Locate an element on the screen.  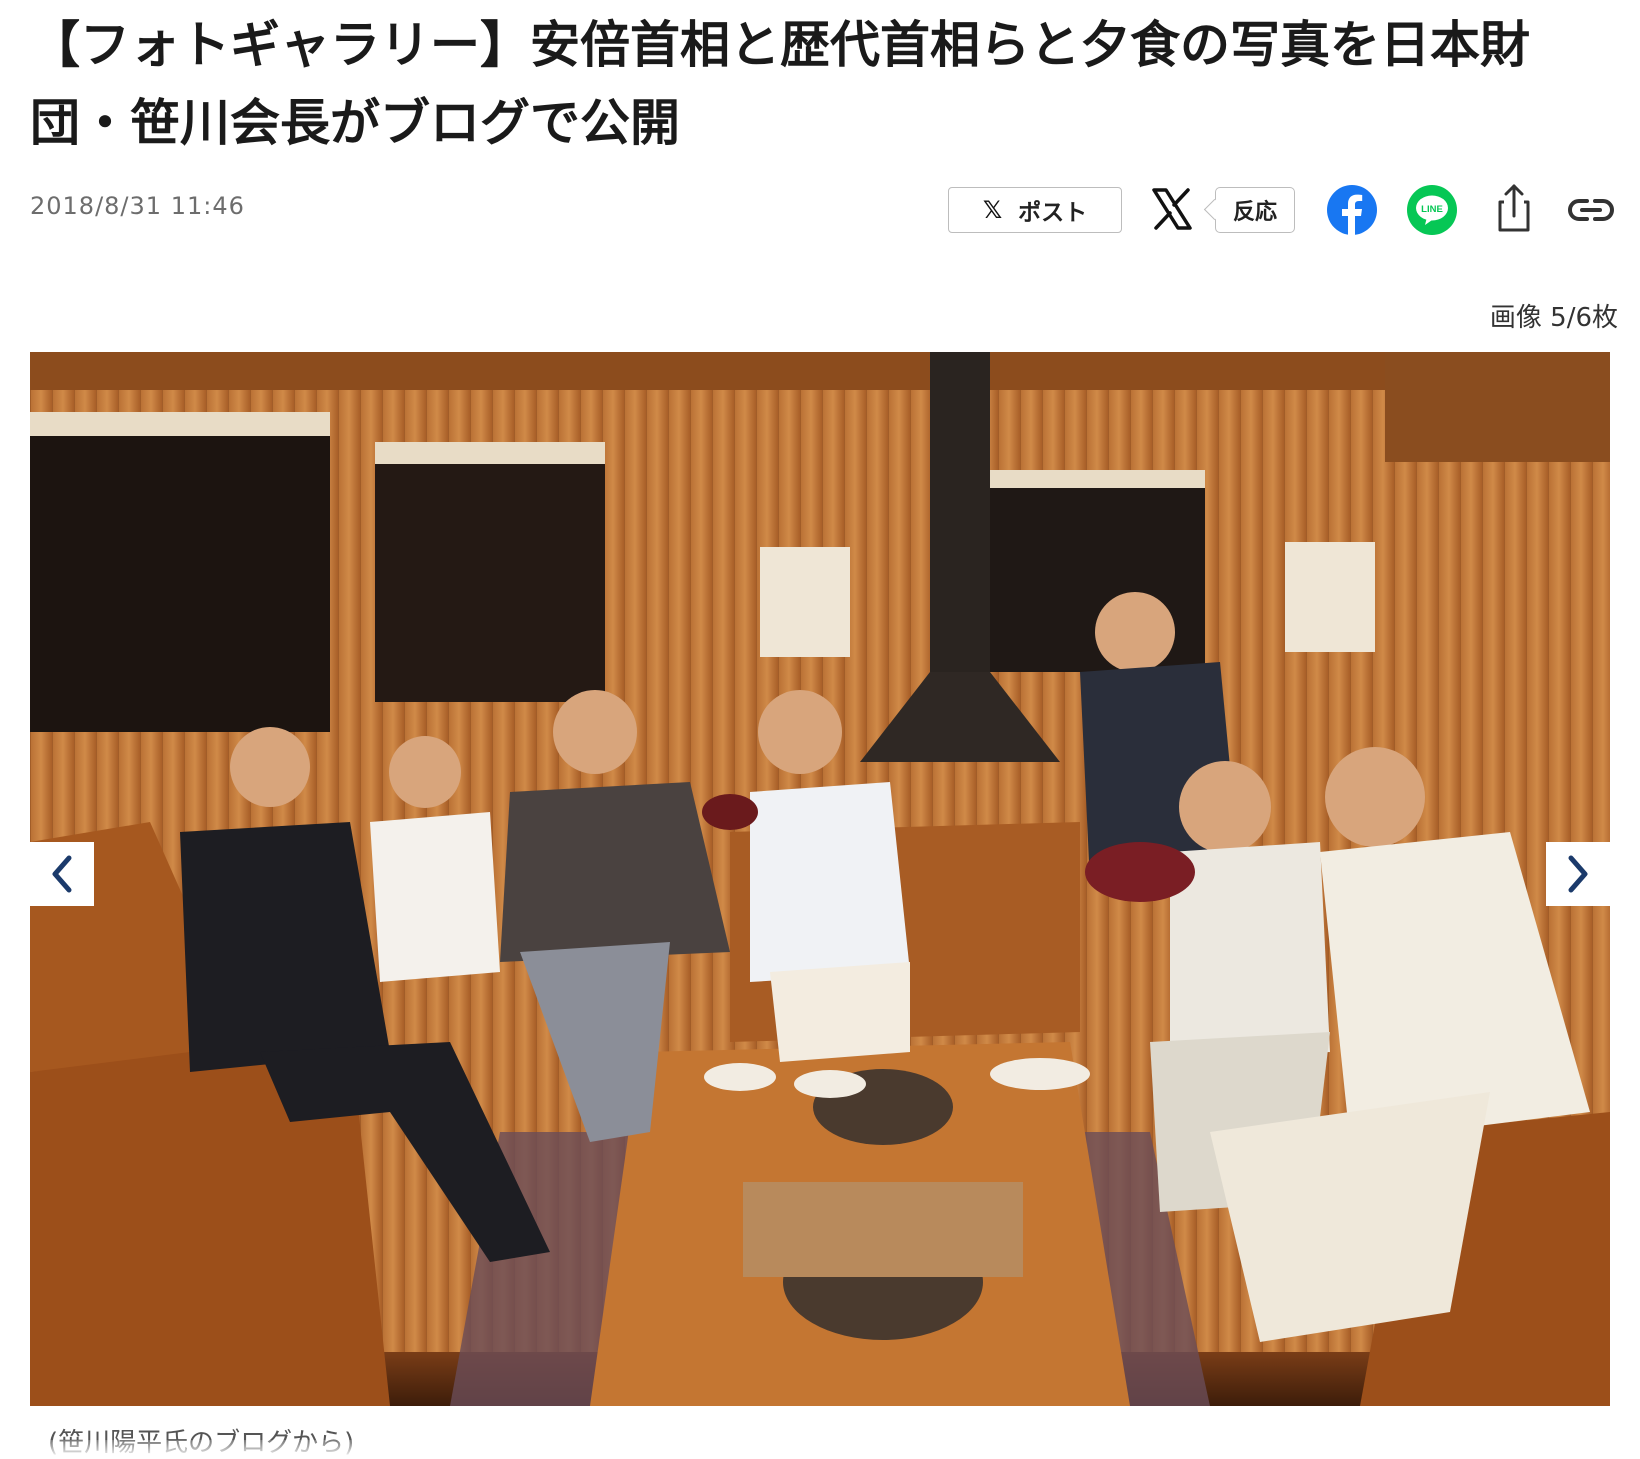
article-date: 2018/8/31 11:46 is located at coordinates (137, 206).